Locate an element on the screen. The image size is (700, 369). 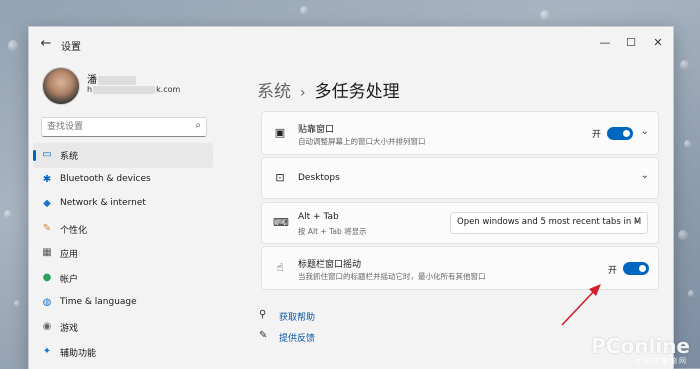
profile-email: h k.com is located at coordinates (134, 89).